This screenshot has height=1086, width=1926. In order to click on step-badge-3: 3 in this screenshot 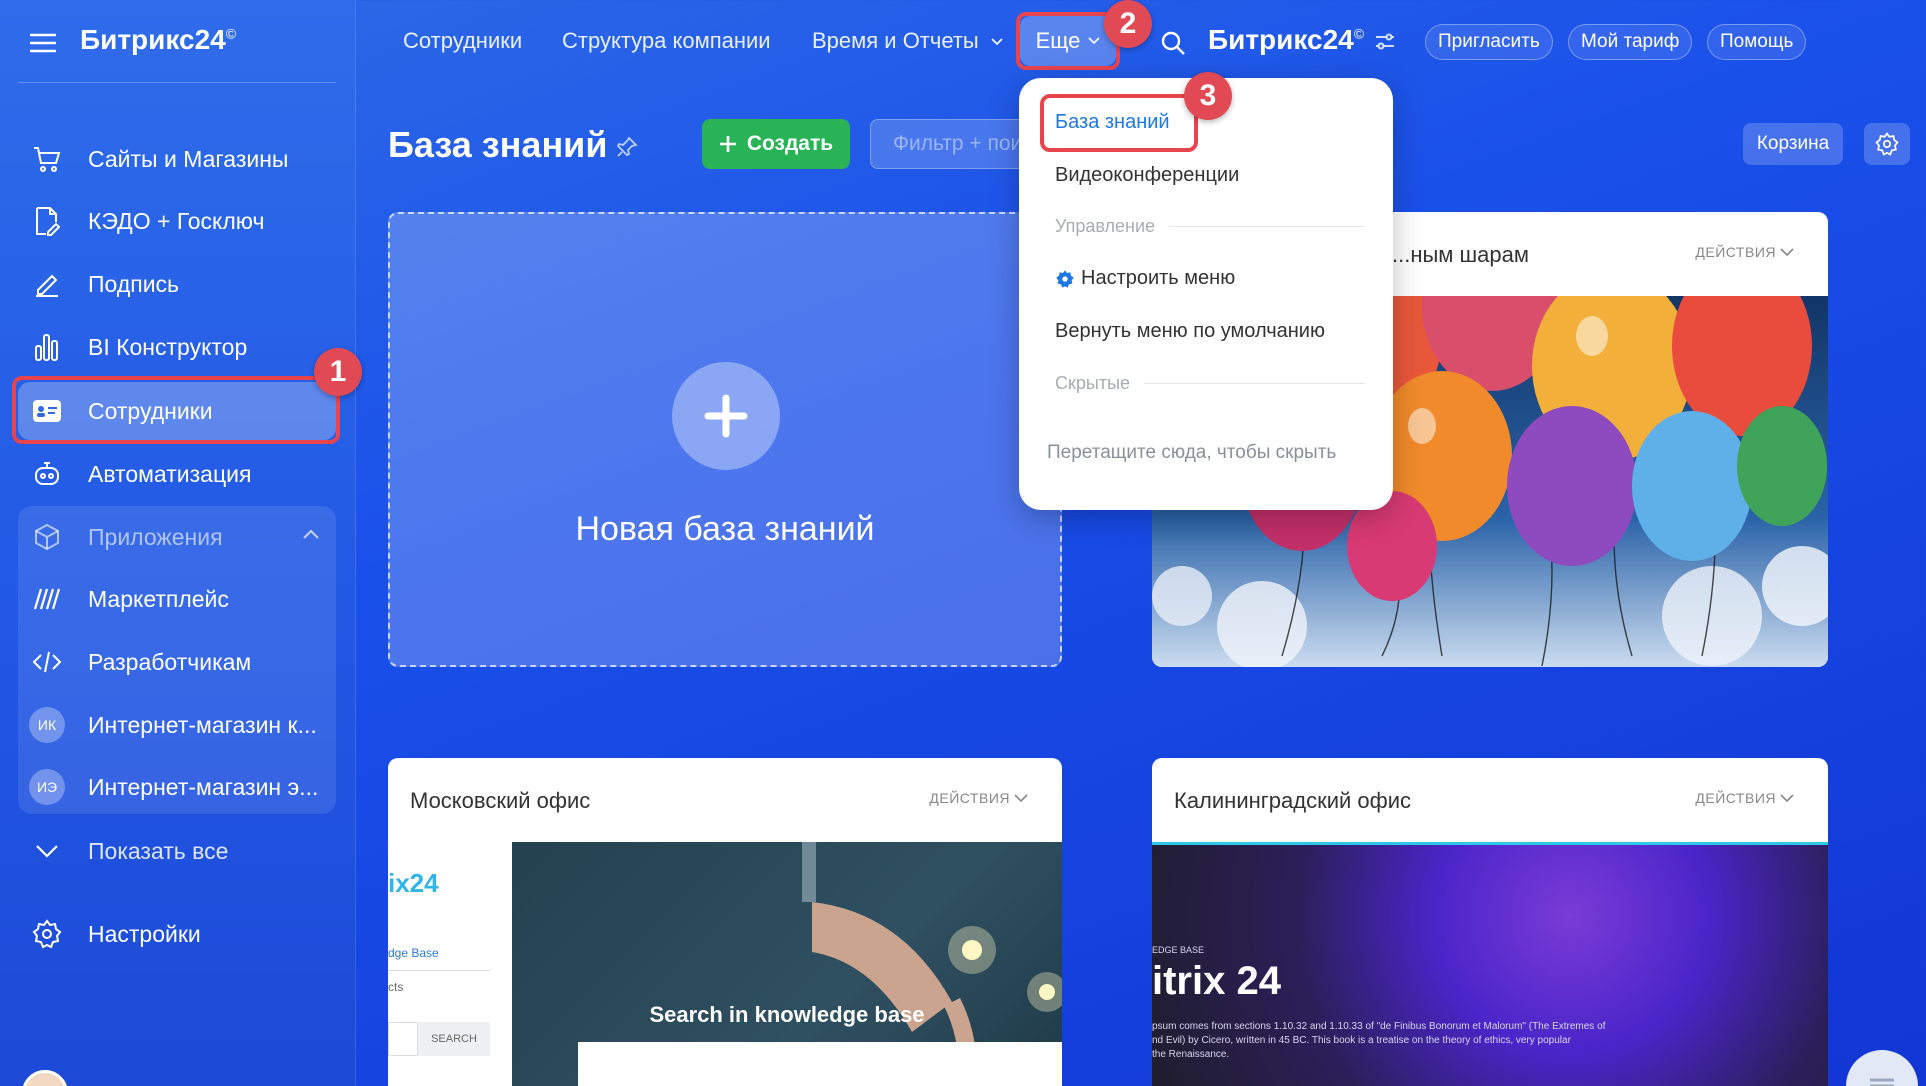, I will do `click(1208, 96)`.